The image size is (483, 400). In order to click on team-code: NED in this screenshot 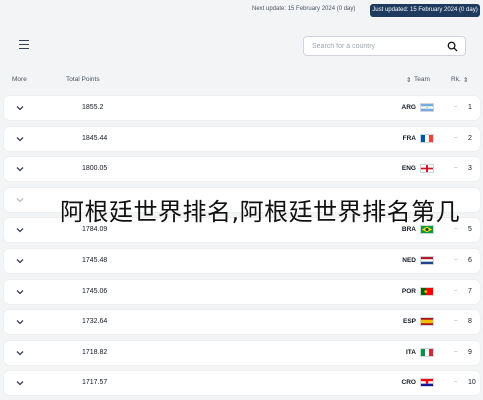, I will do `click(409, 260)`.